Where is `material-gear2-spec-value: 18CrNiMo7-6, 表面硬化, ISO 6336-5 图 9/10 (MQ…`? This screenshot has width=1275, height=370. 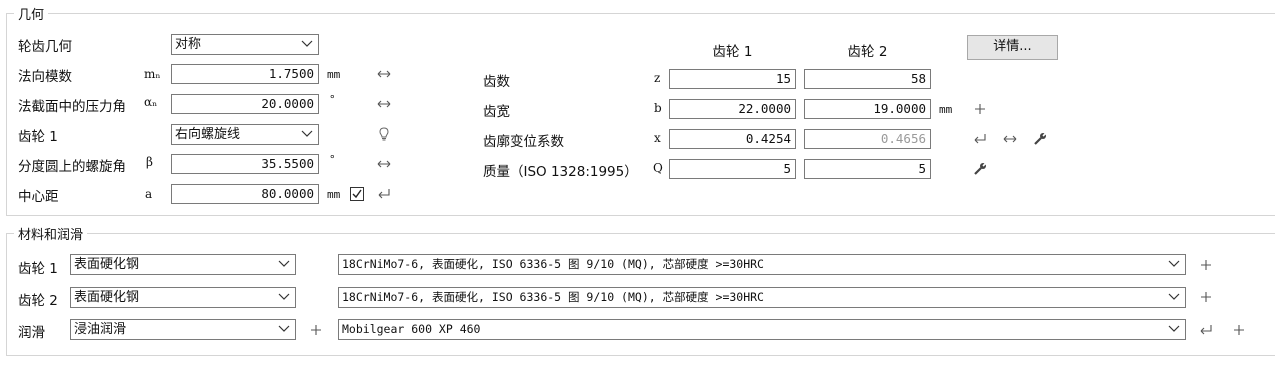
material-gear2-spec-value: 18CrNiMo7-6, 表面硬化, ISO 6336-5 图 9/10 (MQ… is located at coordinates (553, 297).